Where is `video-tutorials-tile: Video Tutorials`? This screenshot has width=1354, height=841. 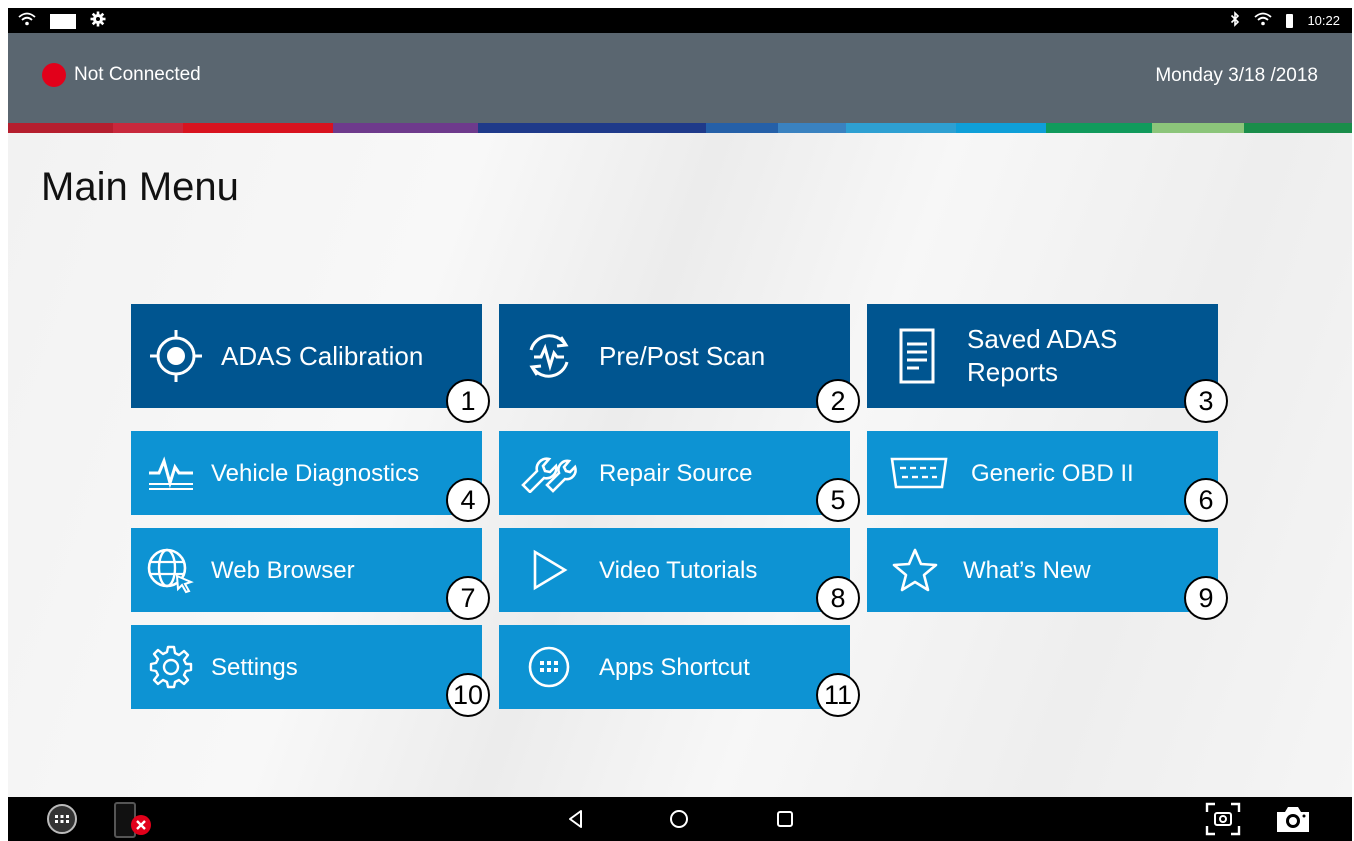
video-tutorials-tile: Video Tutorials is located at coordinates (674, 570).